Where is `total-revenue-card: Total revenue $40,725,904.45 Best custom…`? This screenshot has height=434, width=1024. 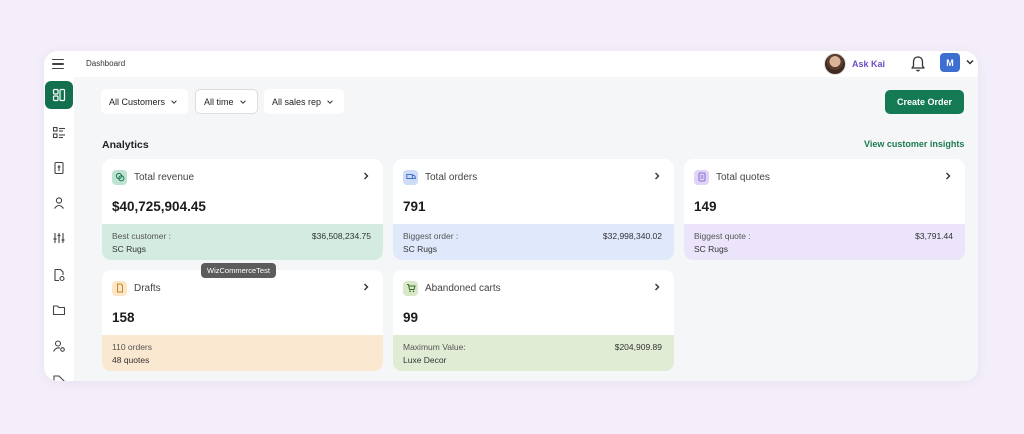
total-revenue-card: Total revenue $40,725,904.45 Best custom… is located at coordinates (242, 209).